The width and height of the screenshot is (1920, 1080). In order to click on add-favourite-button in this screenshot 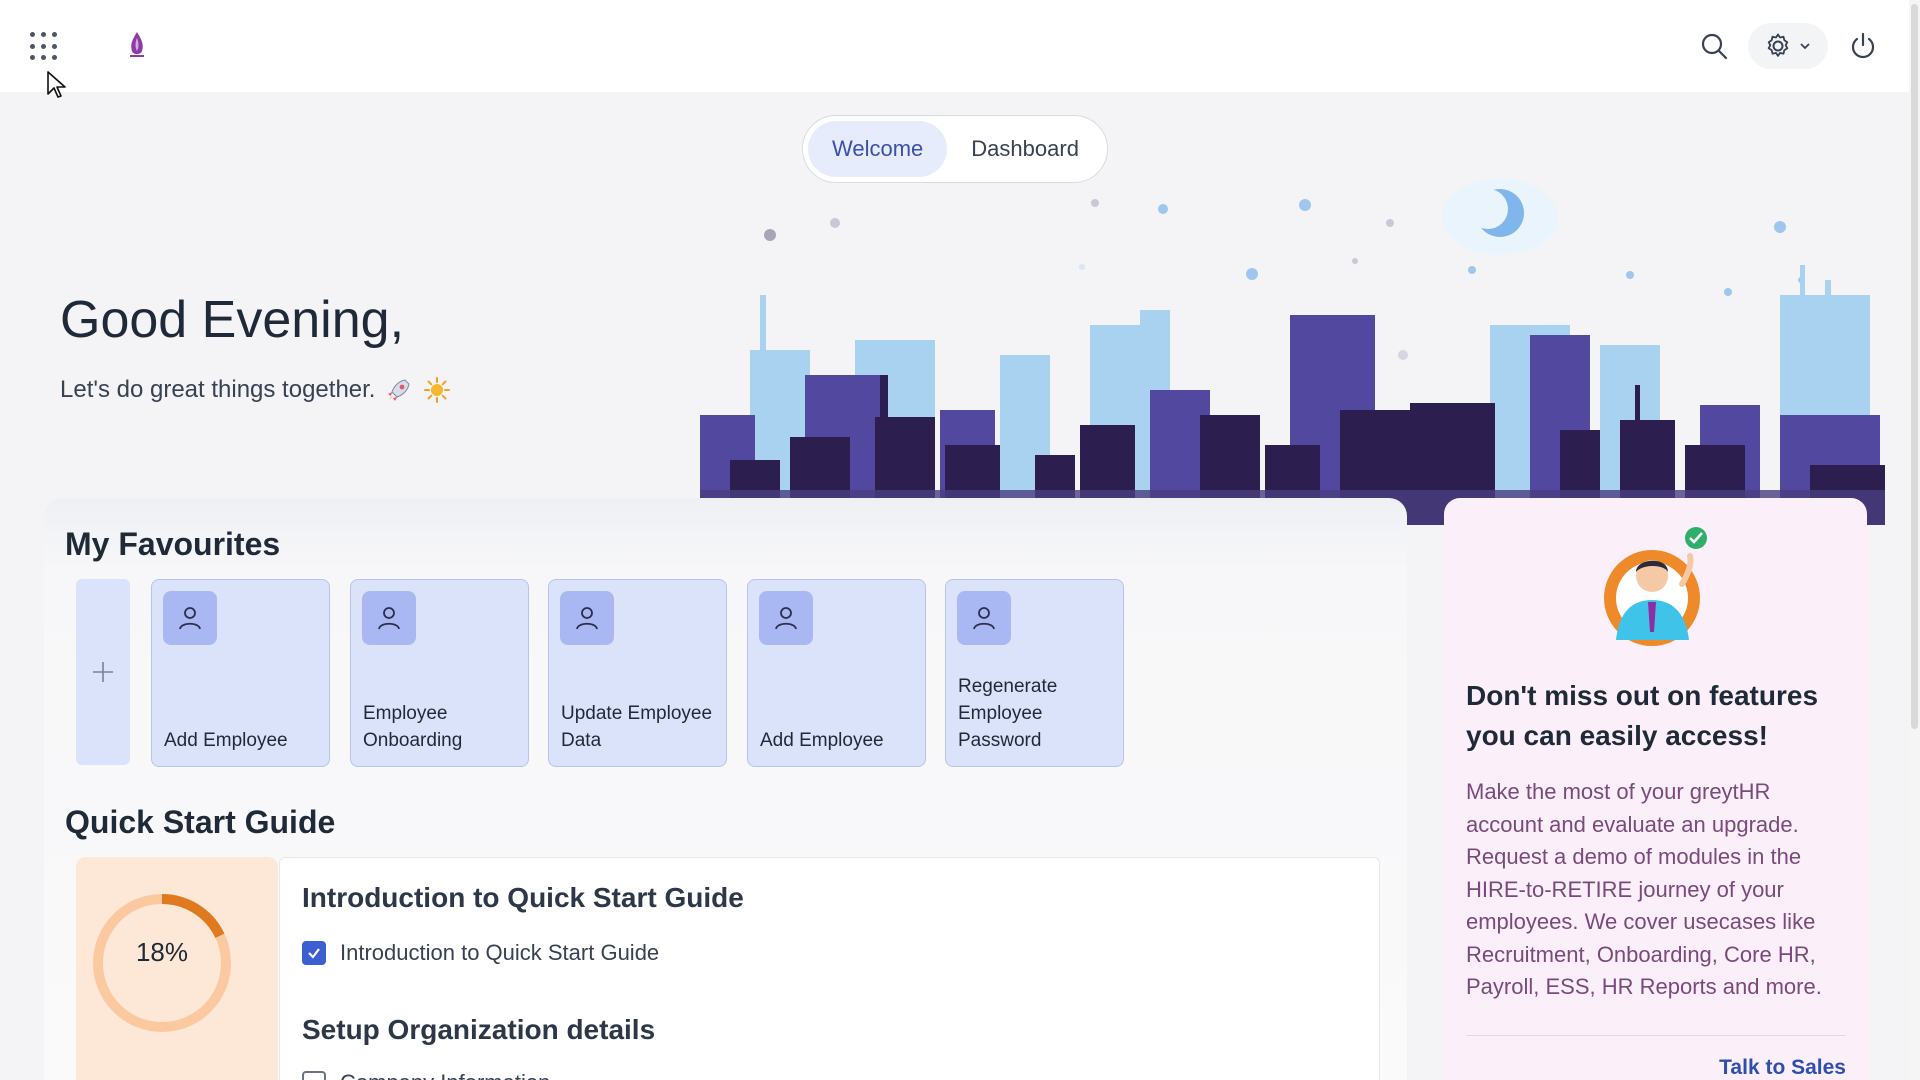, I will do `click(103, 672)`.